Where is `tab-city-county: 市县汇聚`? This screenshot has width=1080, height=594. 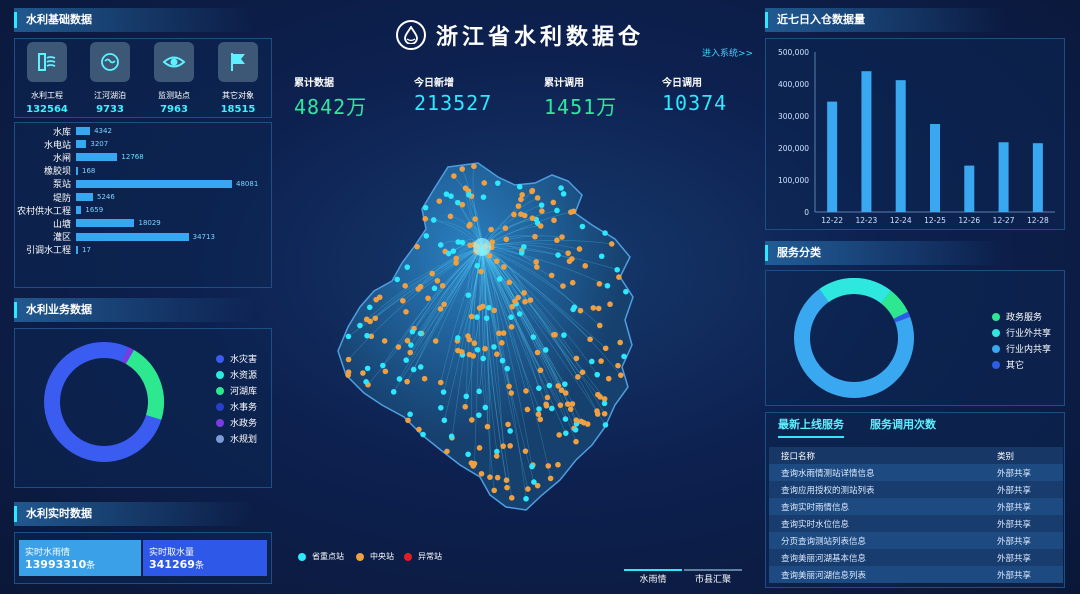 tab-city-county: 市县汇聚 is located at coordinates (713, 577).